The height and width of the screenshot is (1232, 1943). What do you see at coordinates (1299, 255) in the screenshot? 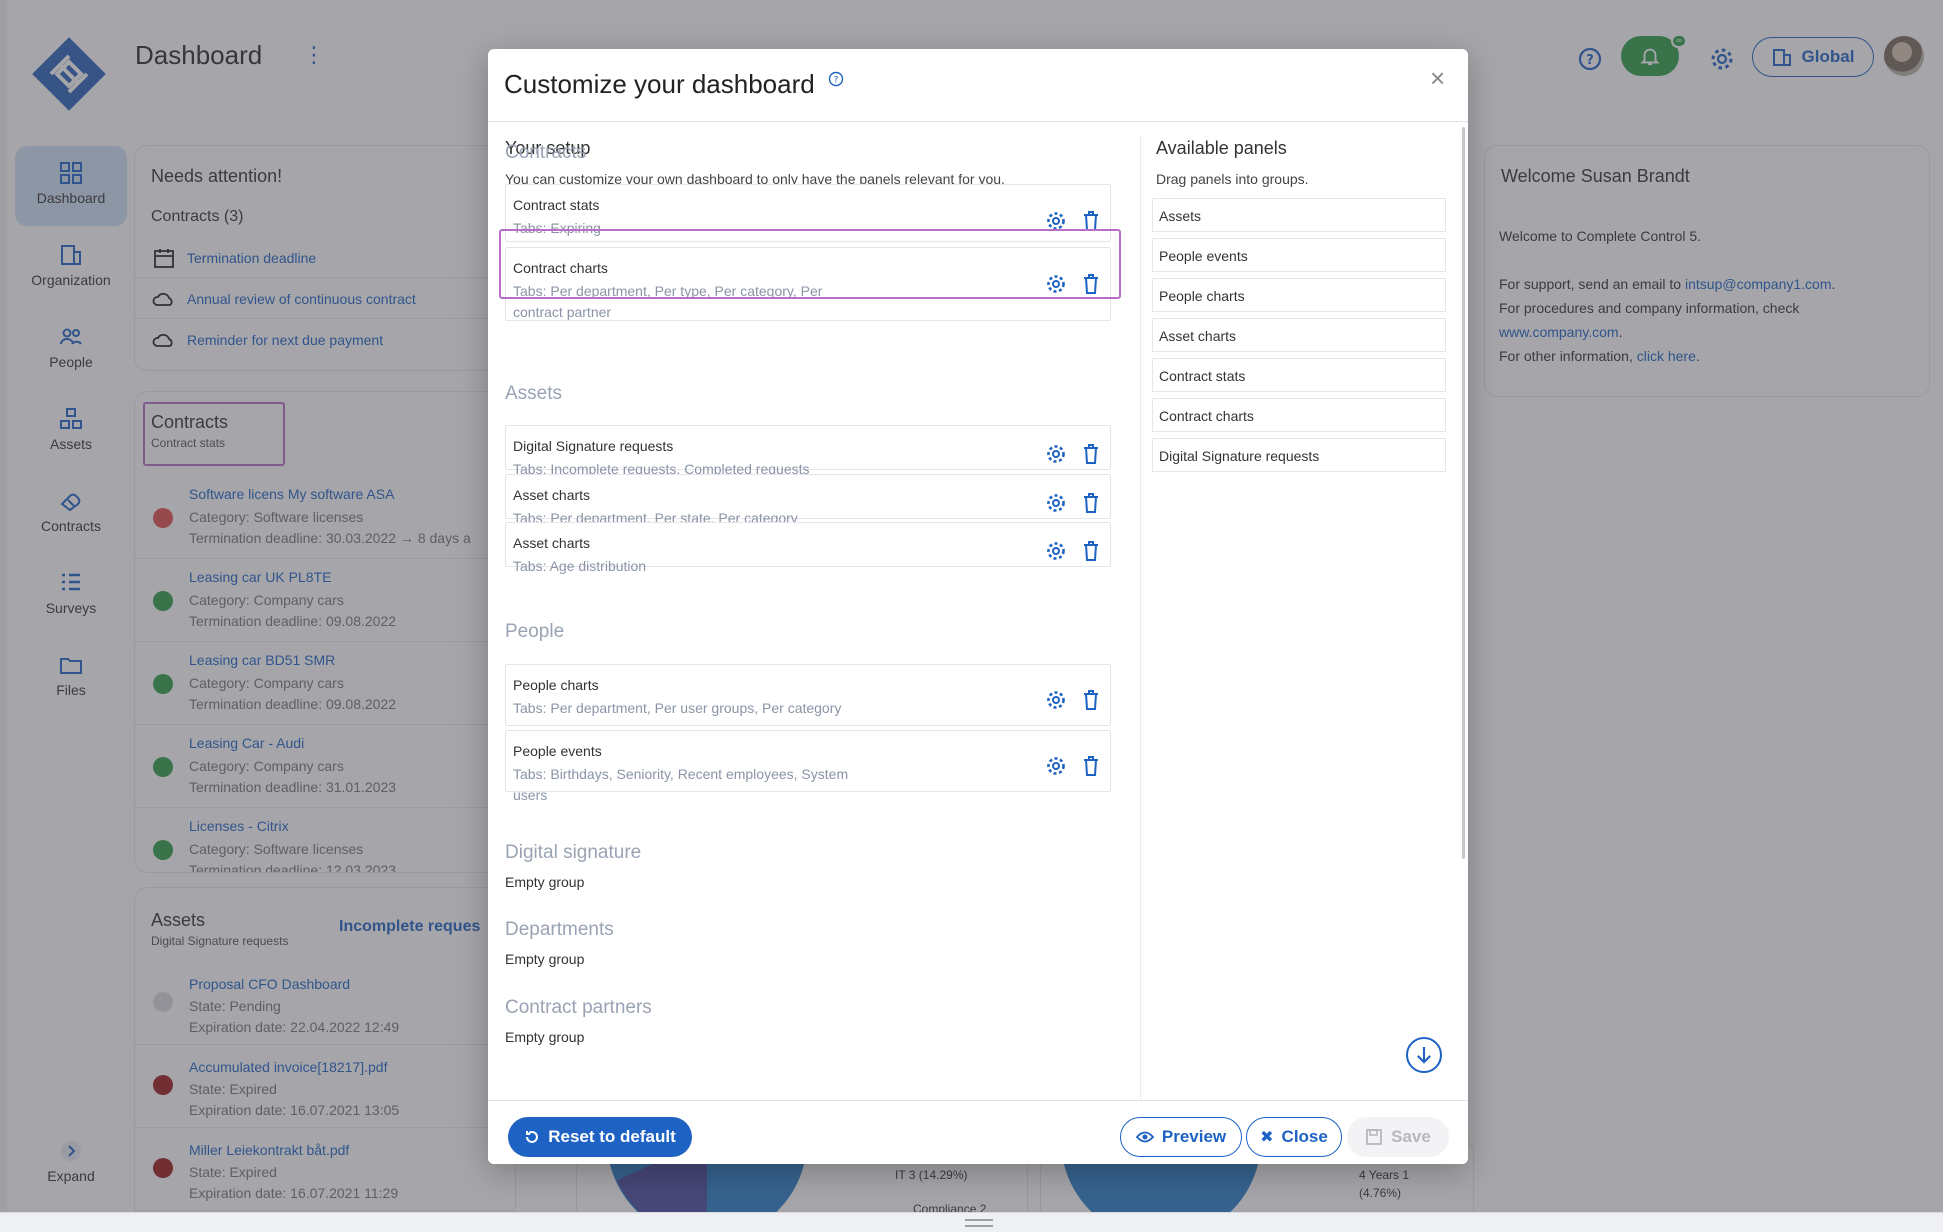
I see `available-panel-item: People events` at bounding box center [1299, 255].